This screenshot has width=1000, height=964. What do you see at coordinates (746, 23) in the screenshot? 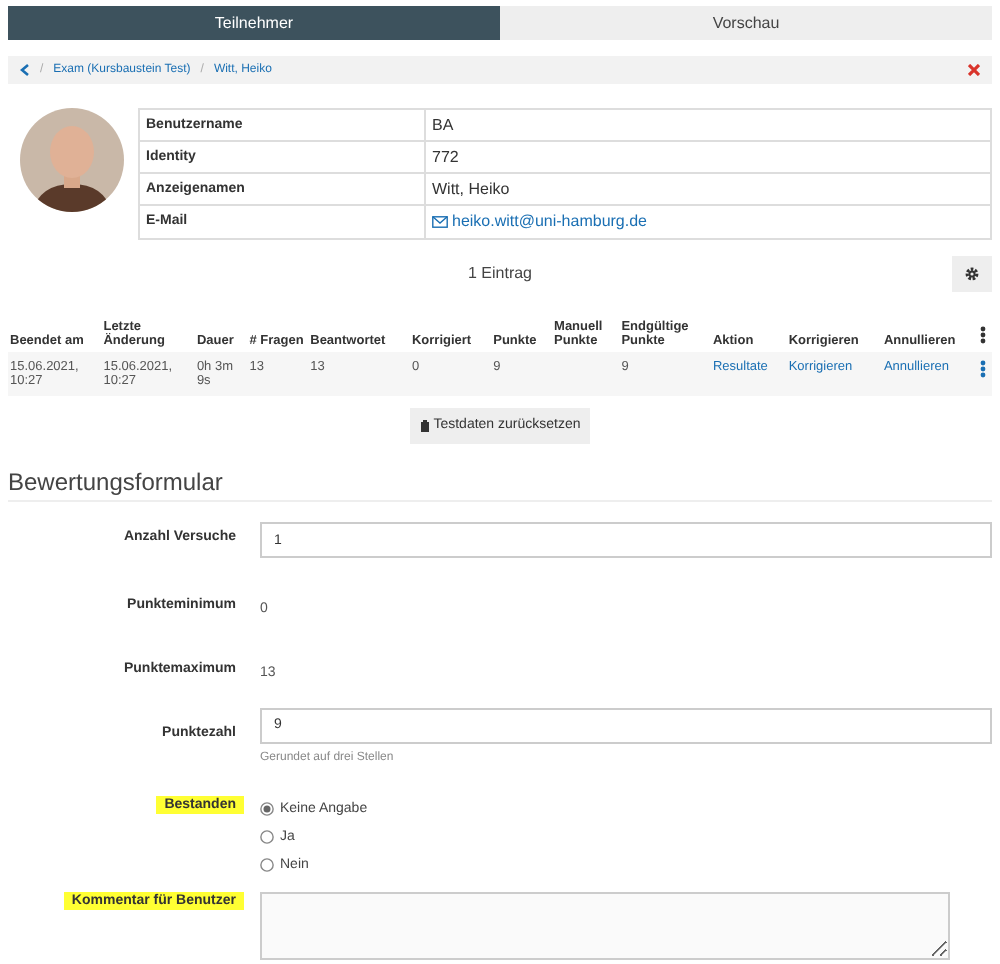
I see `tab: Vorschau` at bounding box center [746, 23].